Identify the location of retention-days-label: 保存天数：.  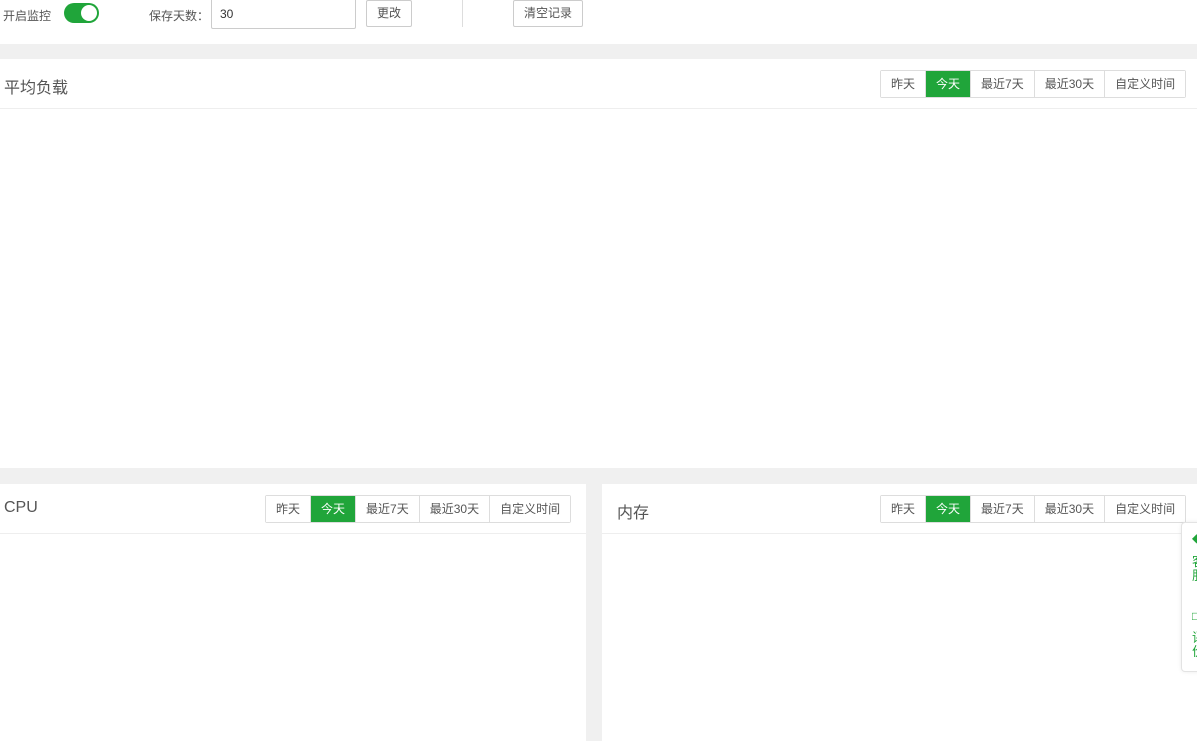
(179, 16).